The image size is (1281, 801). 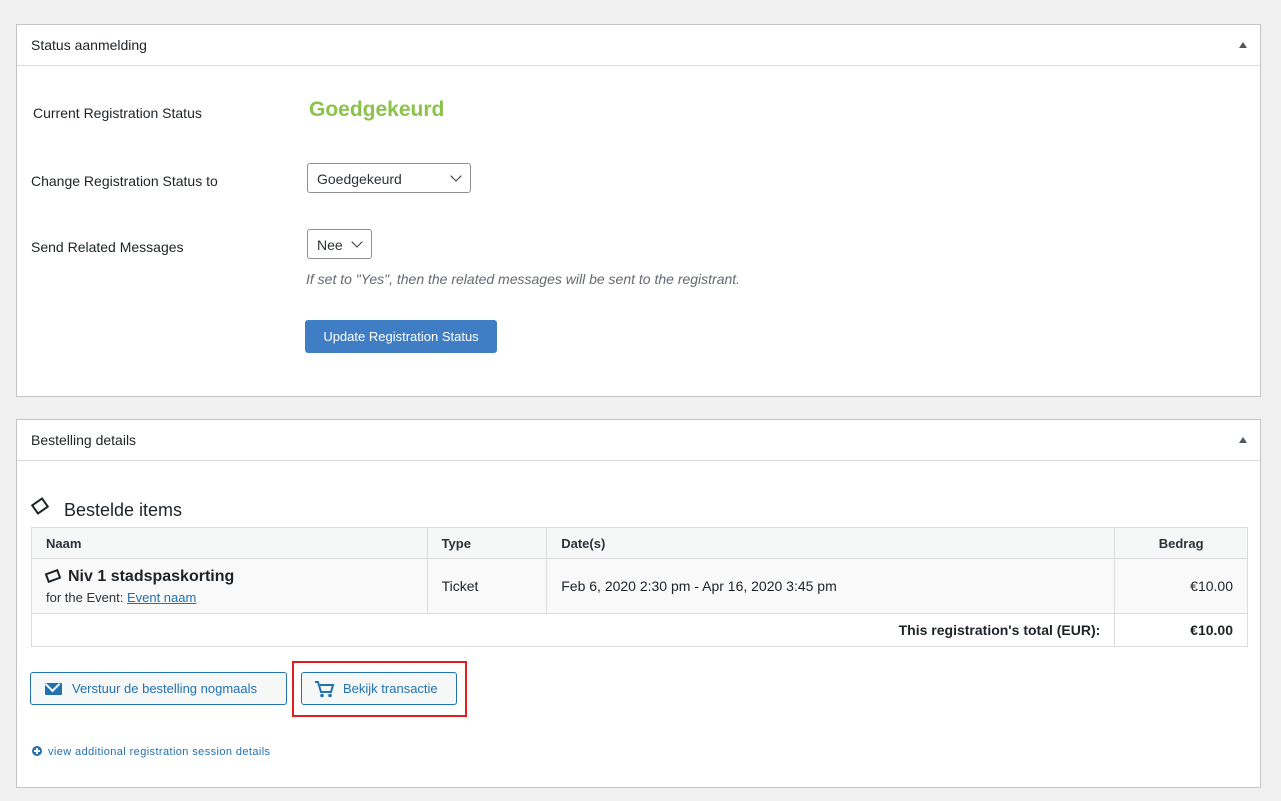 What do you see at coordinates (1181, 586) in the screenshot?
I see `item-amount-cell: €10.00` at bounding box center [1181, 586].